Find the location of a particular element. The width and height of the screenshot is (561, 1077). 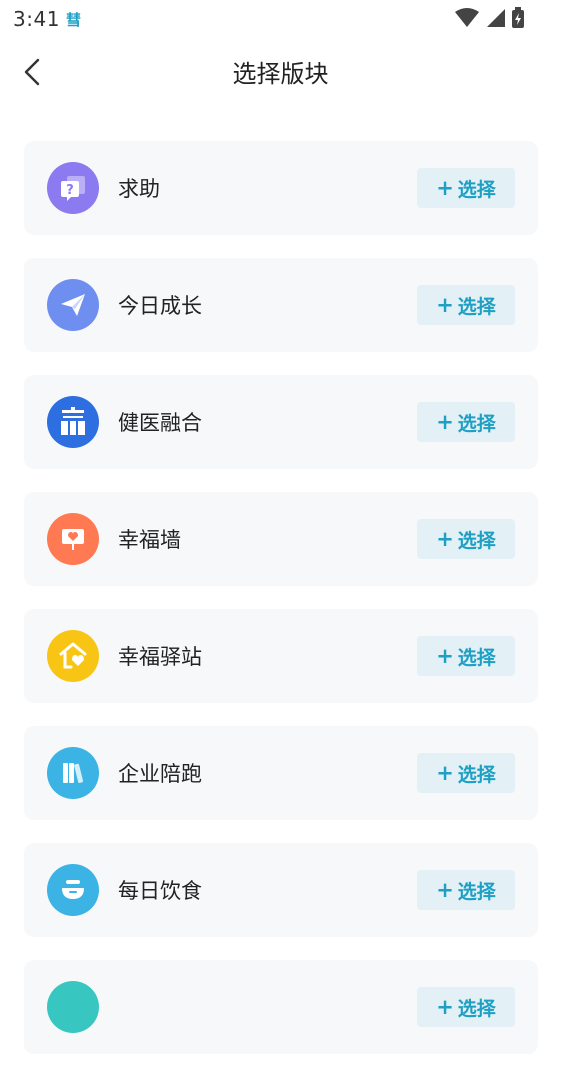

paper-plane-icon is located at coordinates (73, 305).